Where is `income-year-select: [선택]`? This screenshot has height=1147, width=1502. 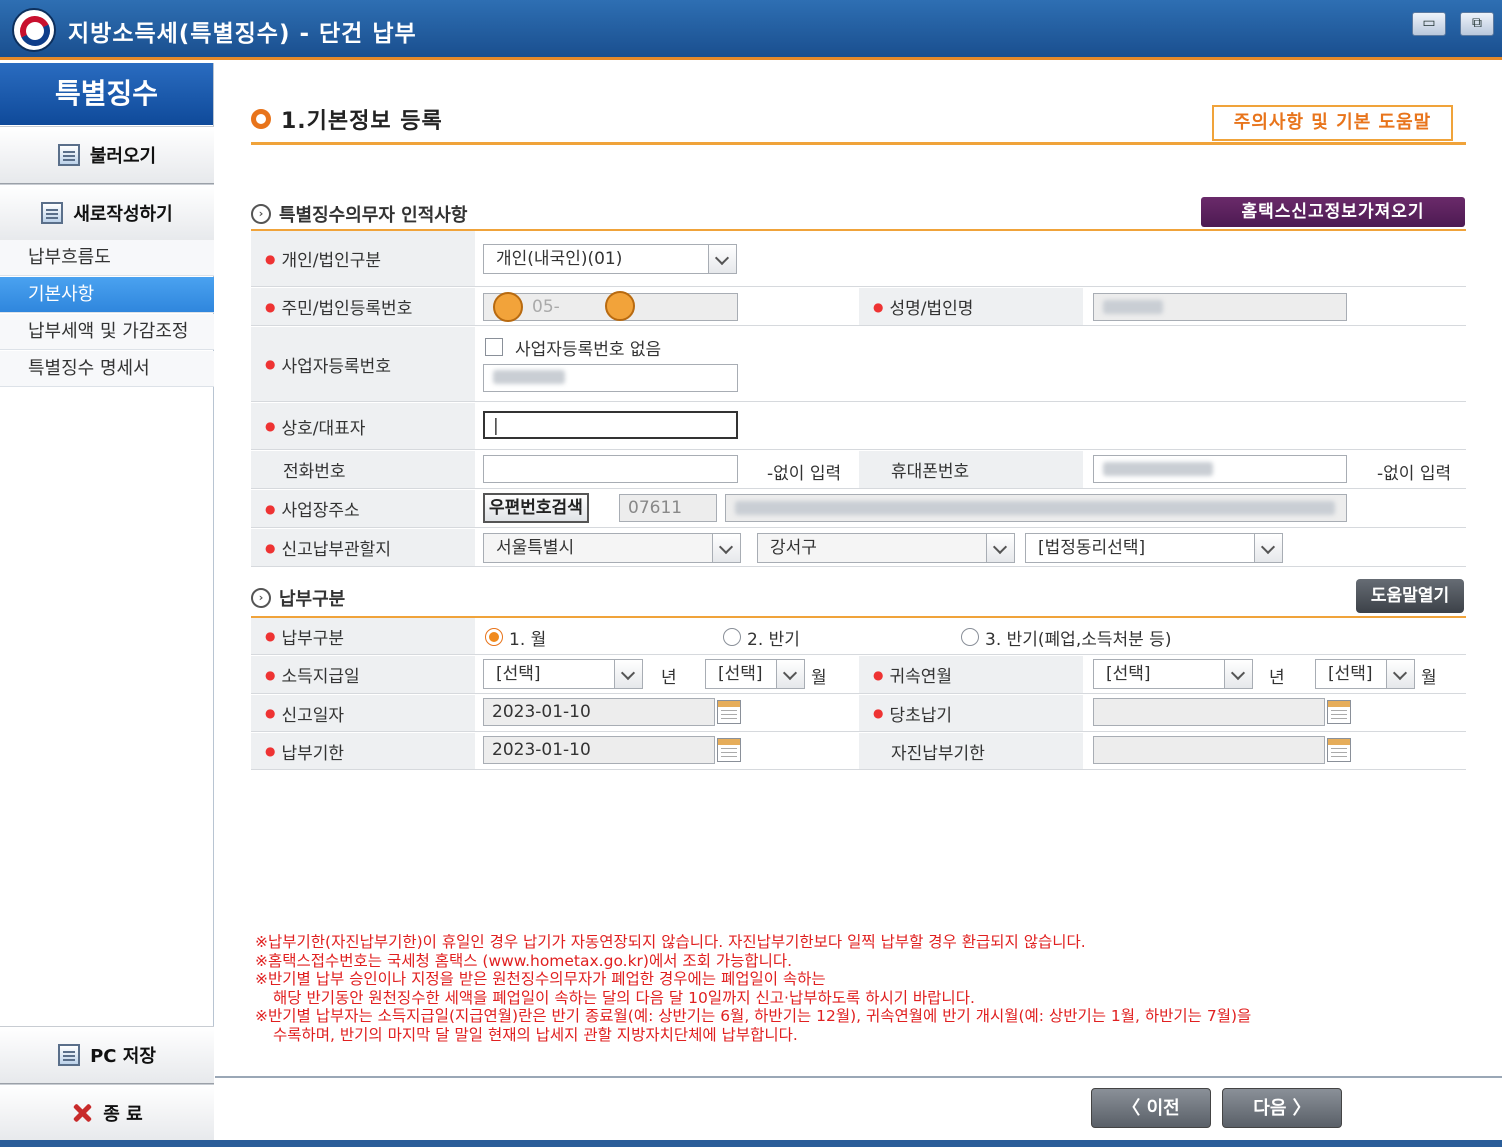 income-year-select: [선택] is located at coordinates (563, 674).